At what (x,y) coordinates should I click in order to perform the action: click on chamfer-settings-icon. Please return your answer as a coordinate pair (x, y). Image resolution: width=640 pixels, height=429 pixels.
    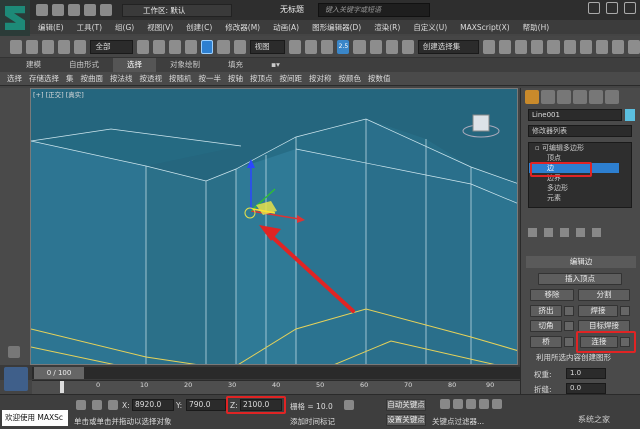
    Looking at the image, I should click on (569, 326).